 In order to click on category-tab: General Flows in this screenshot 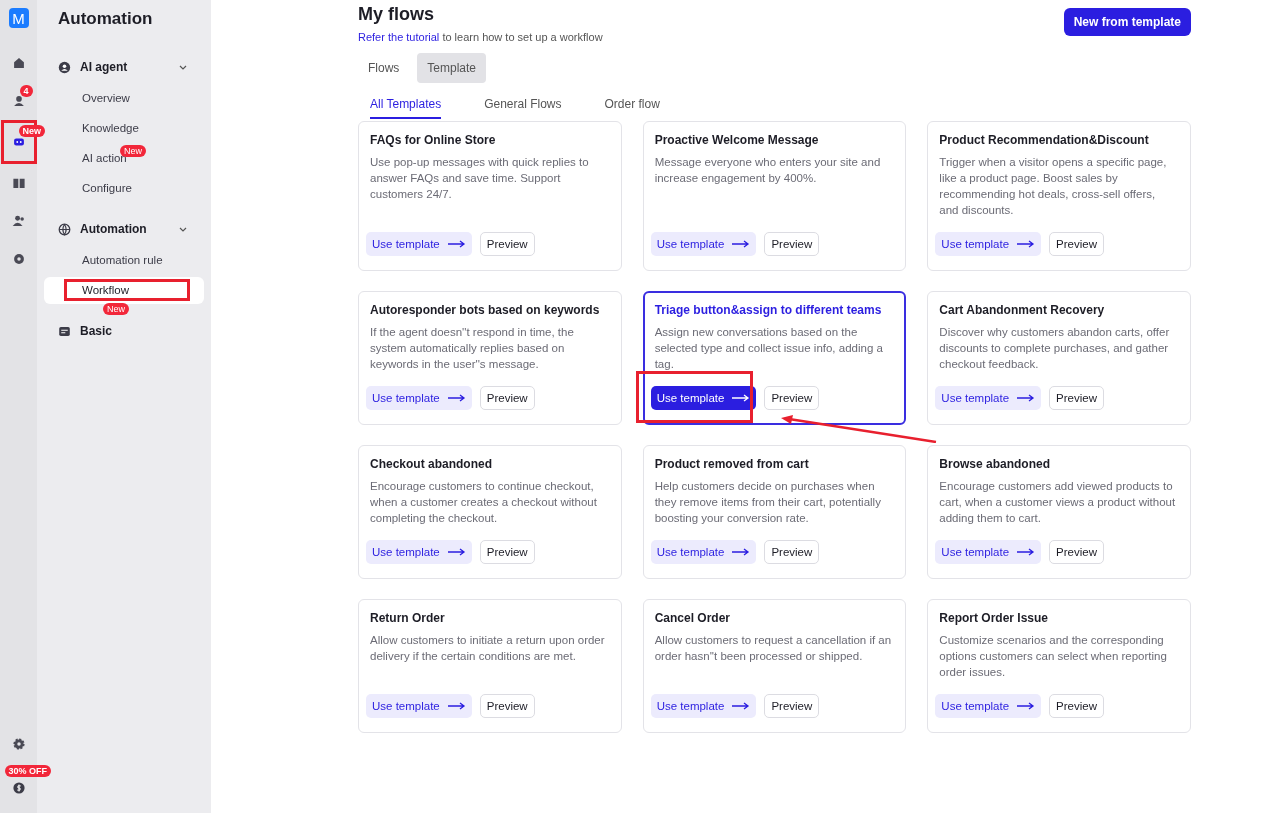, I will do `click(523, 108)`.